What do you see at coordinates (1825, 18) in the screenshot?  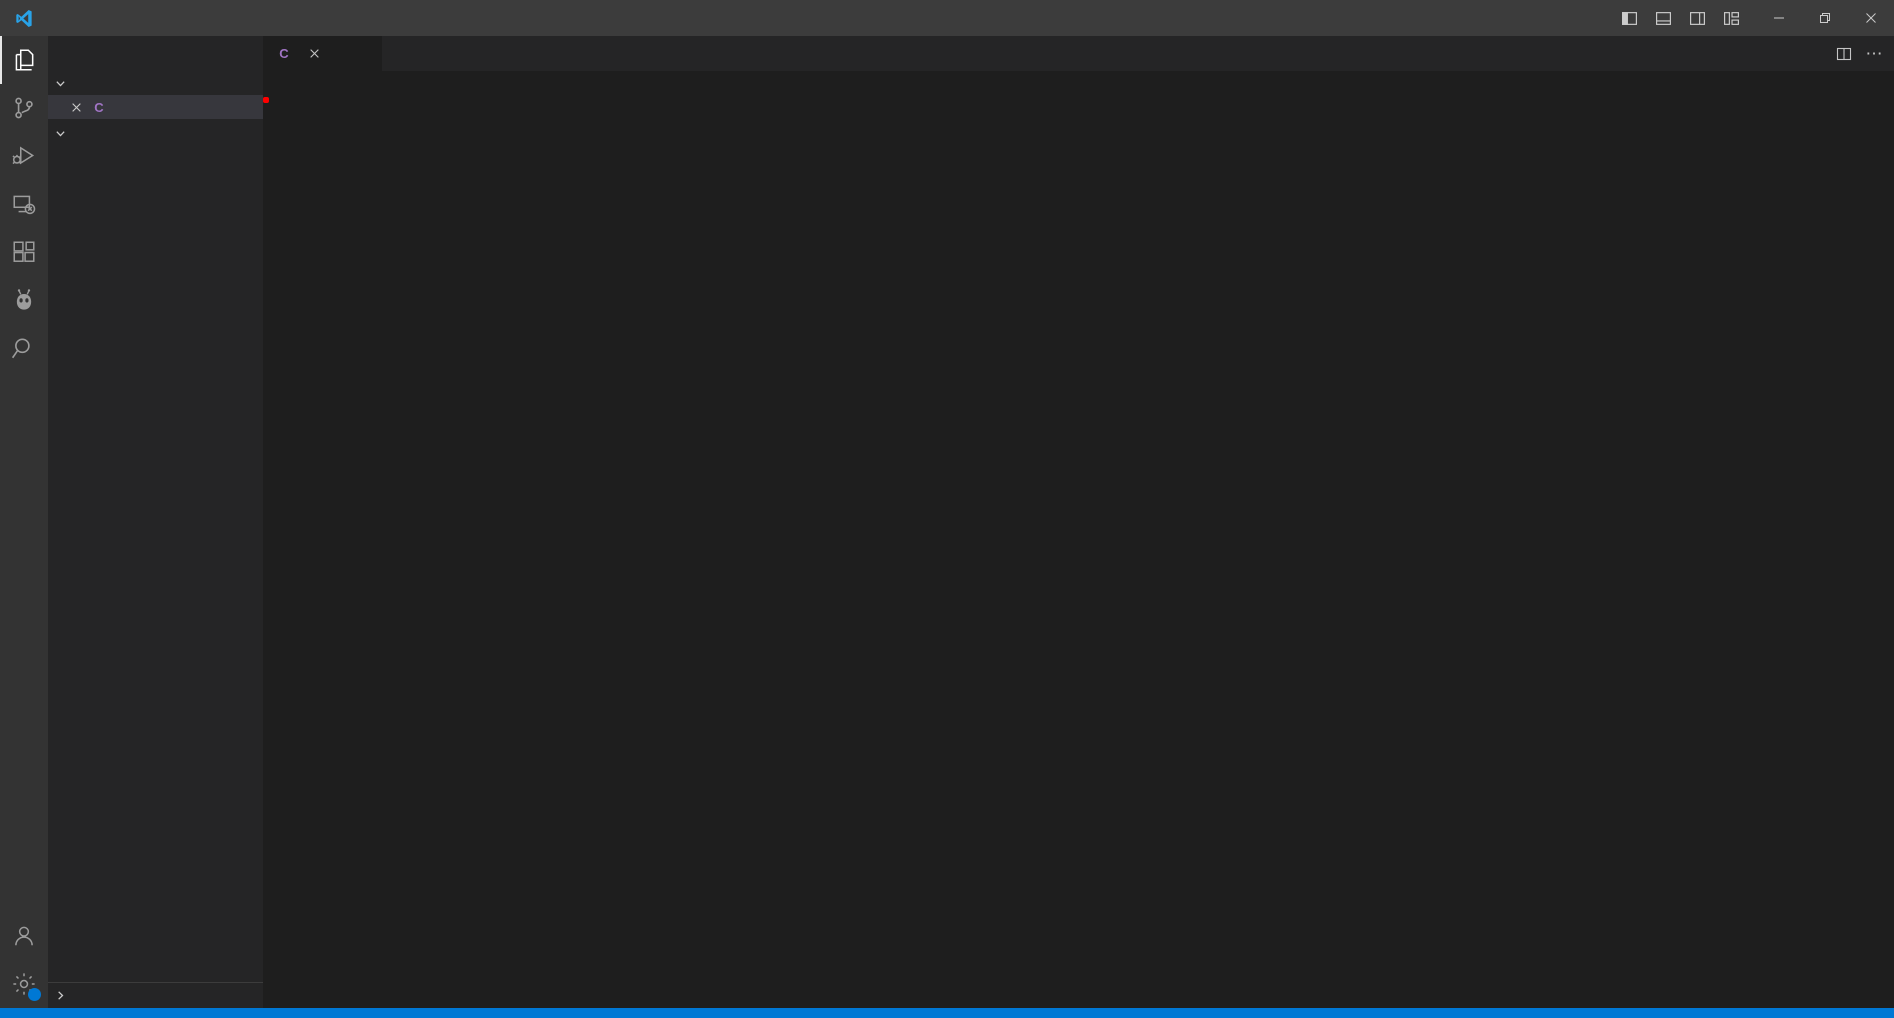 I see `restore-button` at bounding box center [1825, 18].